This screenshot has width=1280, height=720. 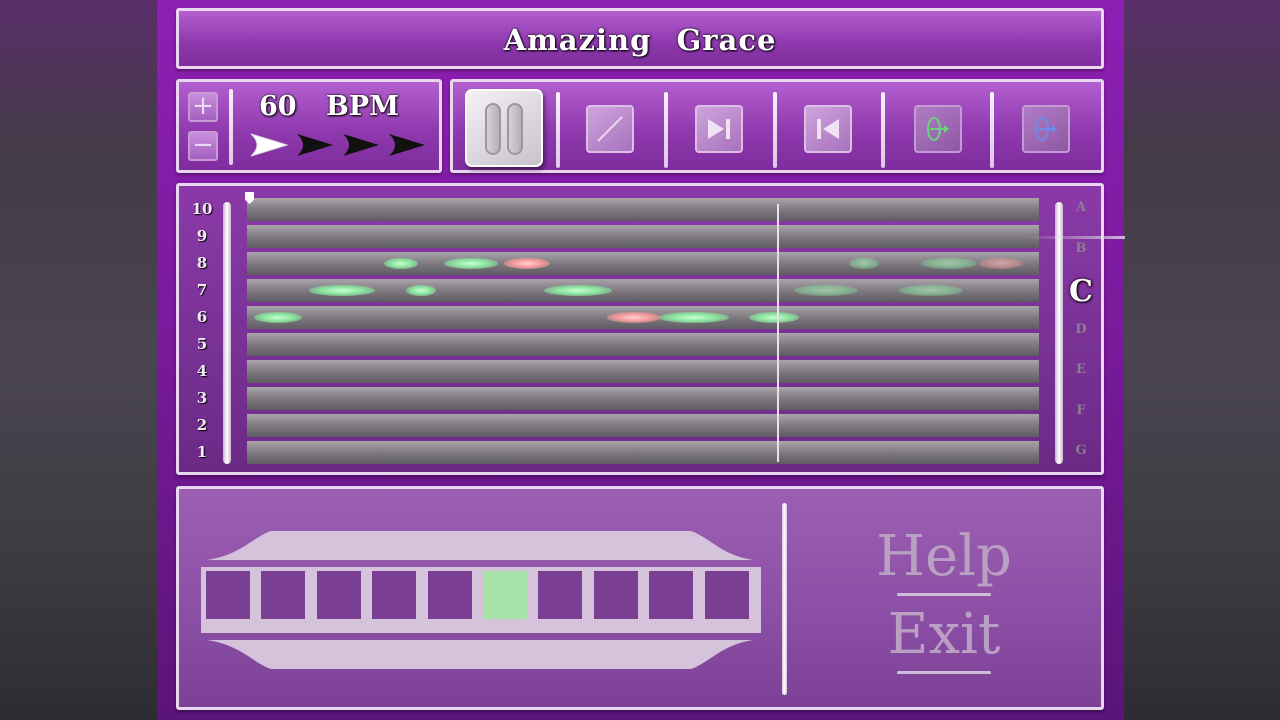 I want to click on tempo-increase-button: +, so click(x=203, y=107).